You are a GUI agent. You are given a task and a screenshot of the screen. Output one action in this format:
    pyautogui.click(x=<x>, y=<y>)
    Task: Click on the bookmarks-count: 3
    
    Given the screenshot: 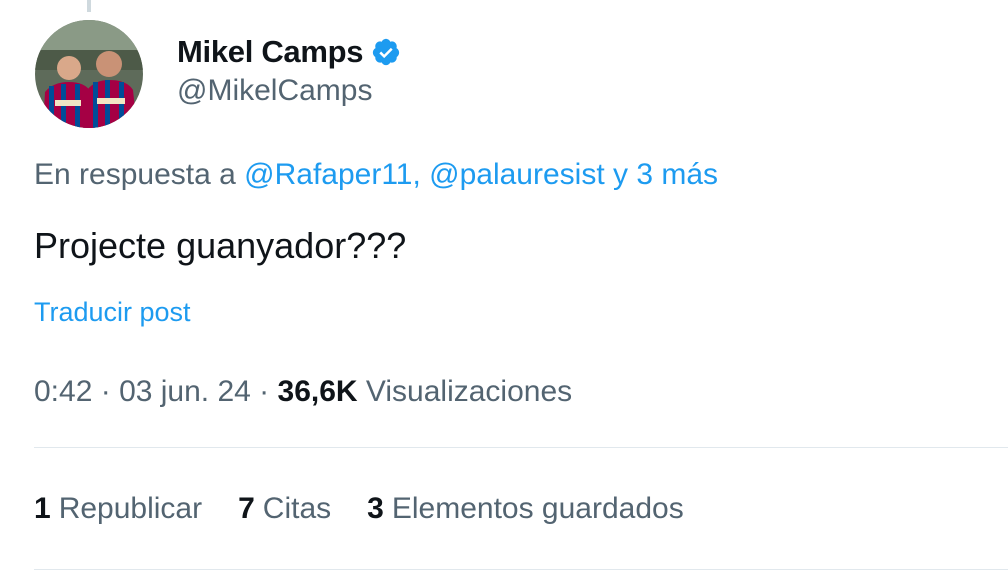 What is the action you would take?
    pyautogui.click(x=375, y=508)
    